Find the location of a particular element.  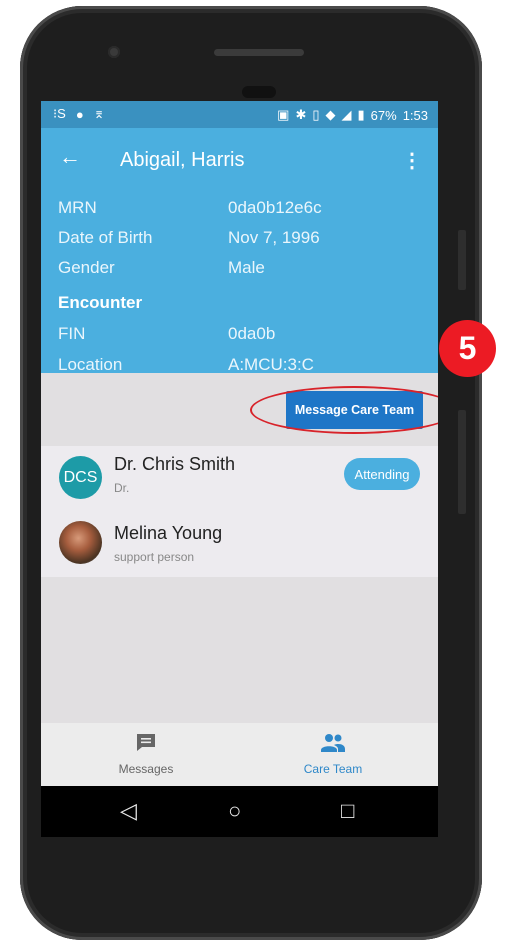

system-navigation-bar: ◁ ○ □ is located at coordinates (239, 811).